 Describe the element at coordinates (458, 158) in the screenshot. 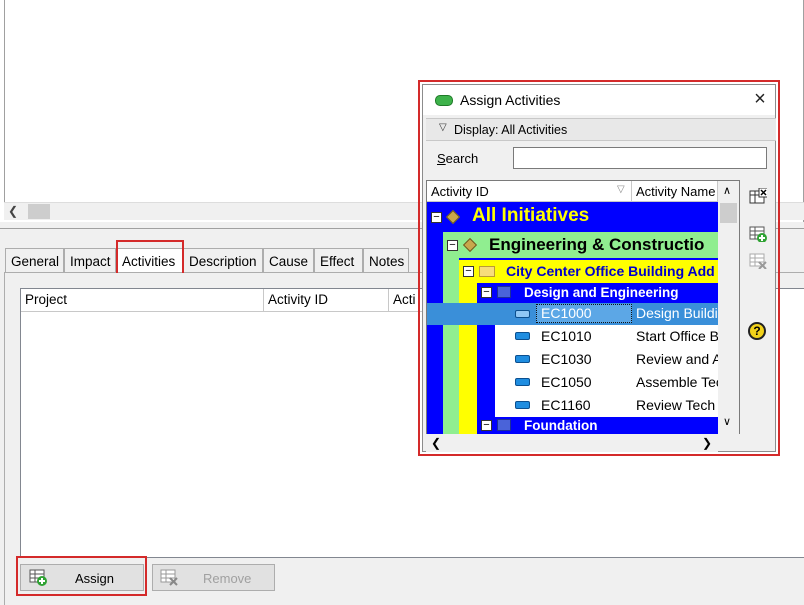

I see `search-label: Search` at that location.